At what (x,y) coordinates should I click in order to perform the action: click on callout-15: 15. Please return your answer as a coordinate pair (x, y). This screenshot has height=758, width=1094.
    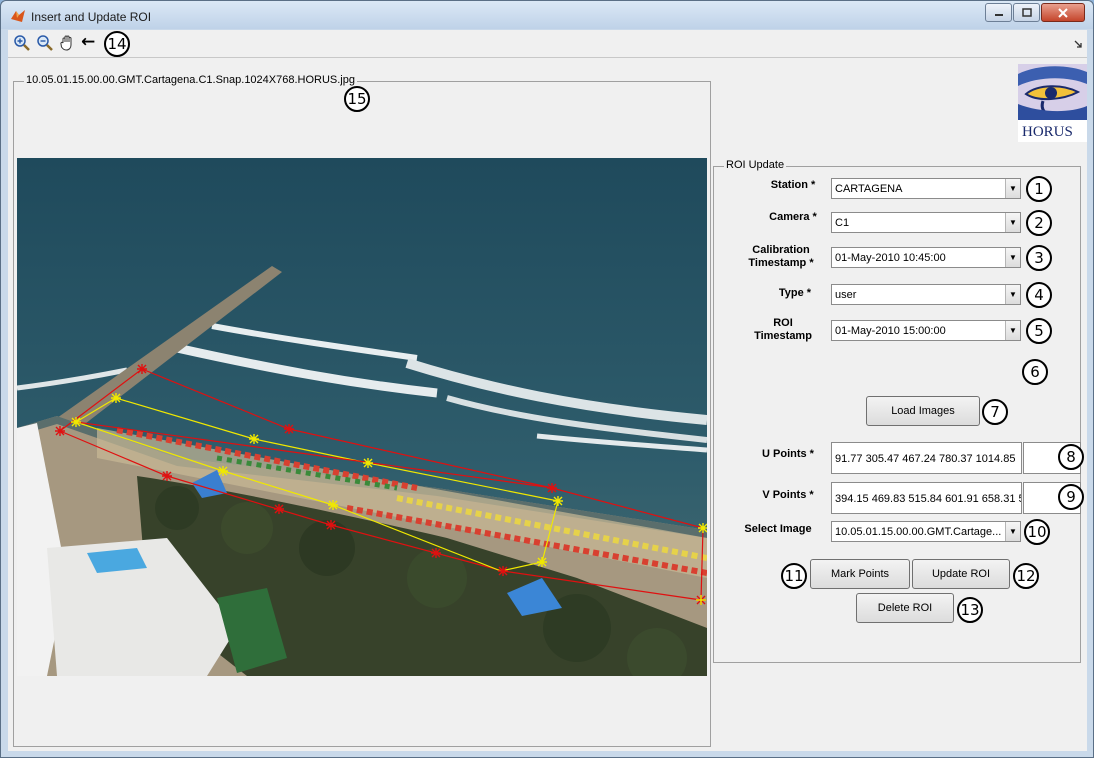
    Looking at the image, I should click on (357, 99).